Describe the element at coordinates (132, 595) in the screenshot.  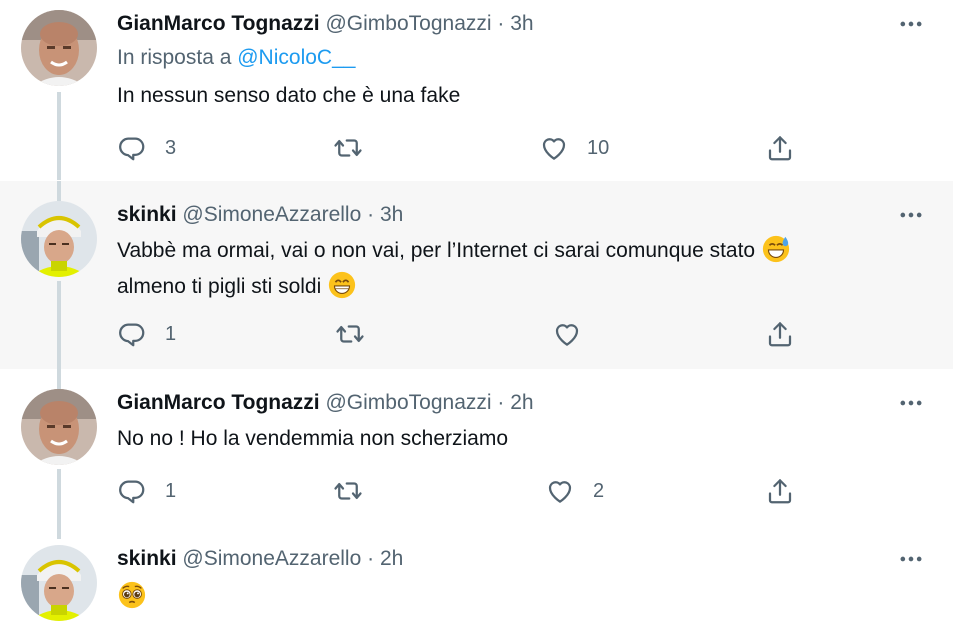
I see `pleading-face-icon` at that location.